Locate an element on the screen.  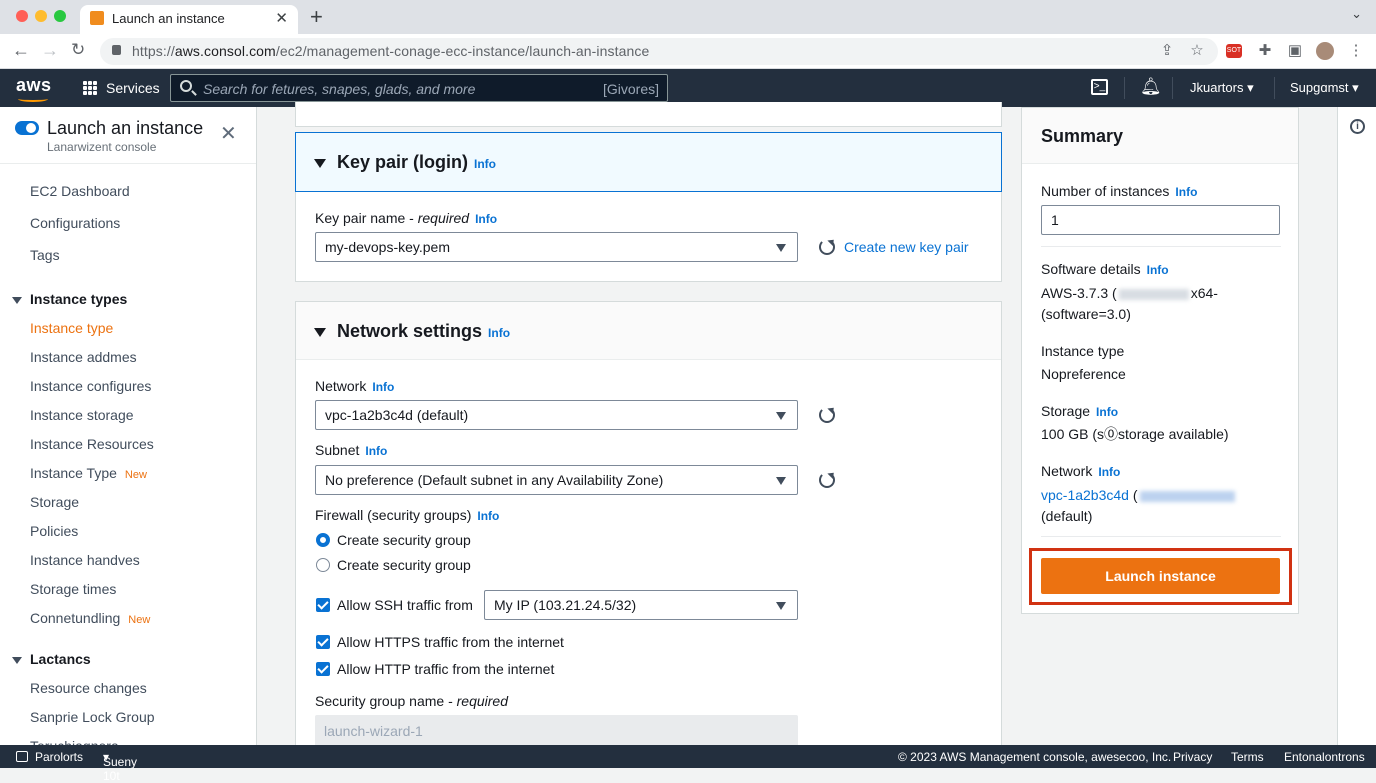
summary-title: Summary is located at coordinates (1082, 136).